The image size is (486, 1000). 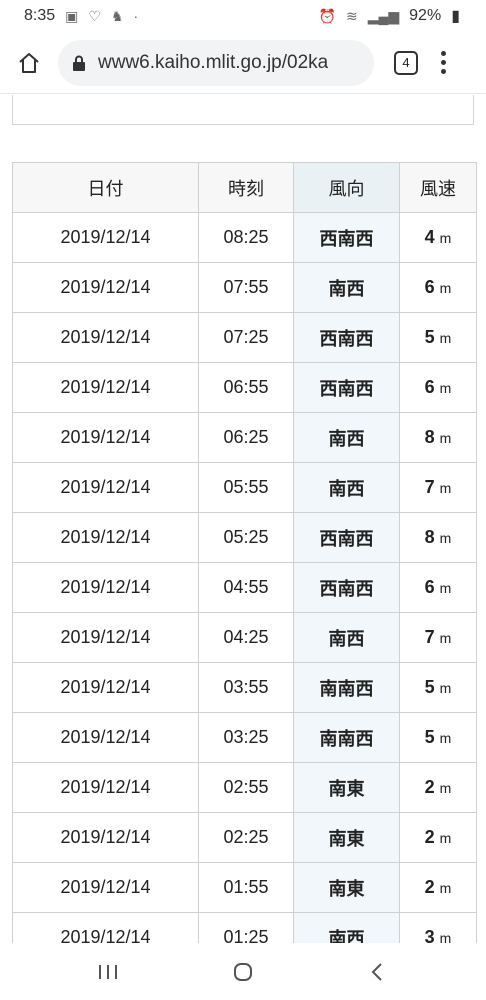 I want to click on cell-time: 07:25, so click(x=246, y=337).